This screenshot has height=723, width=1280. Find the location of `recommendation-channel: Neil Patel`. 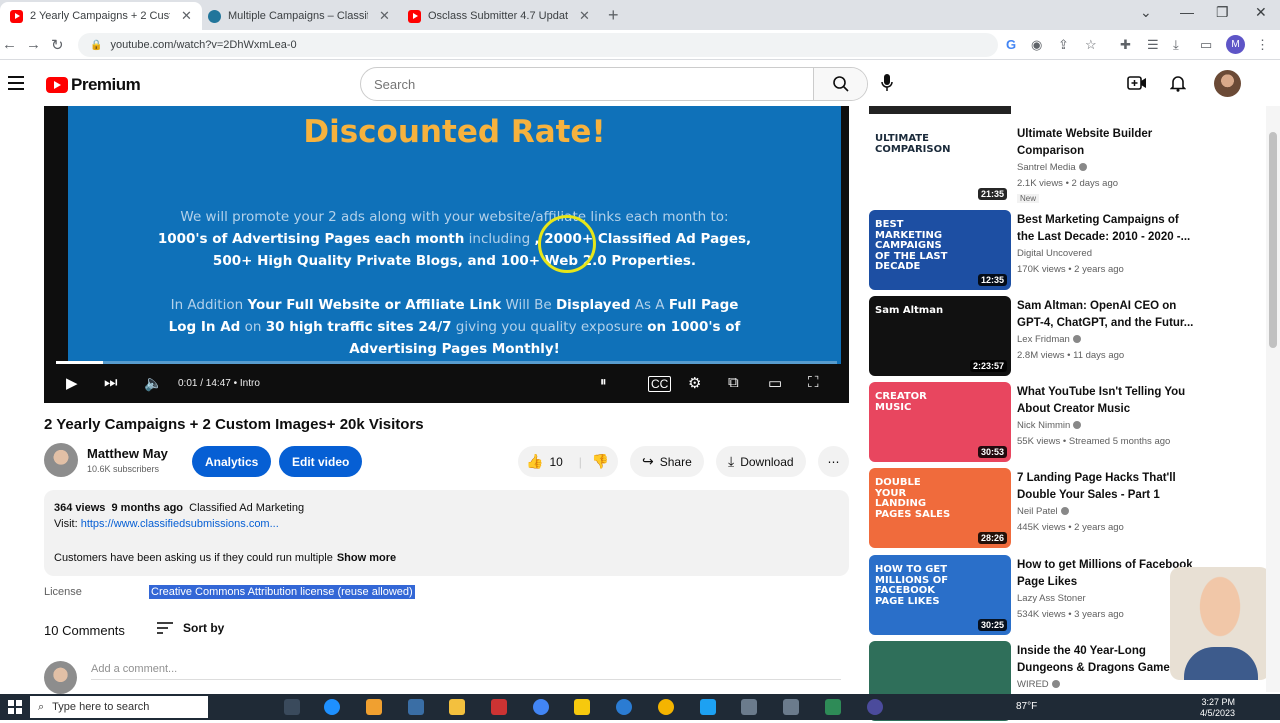

recommendation-channel: Neil Patel is located at coordinates (1043, 511).